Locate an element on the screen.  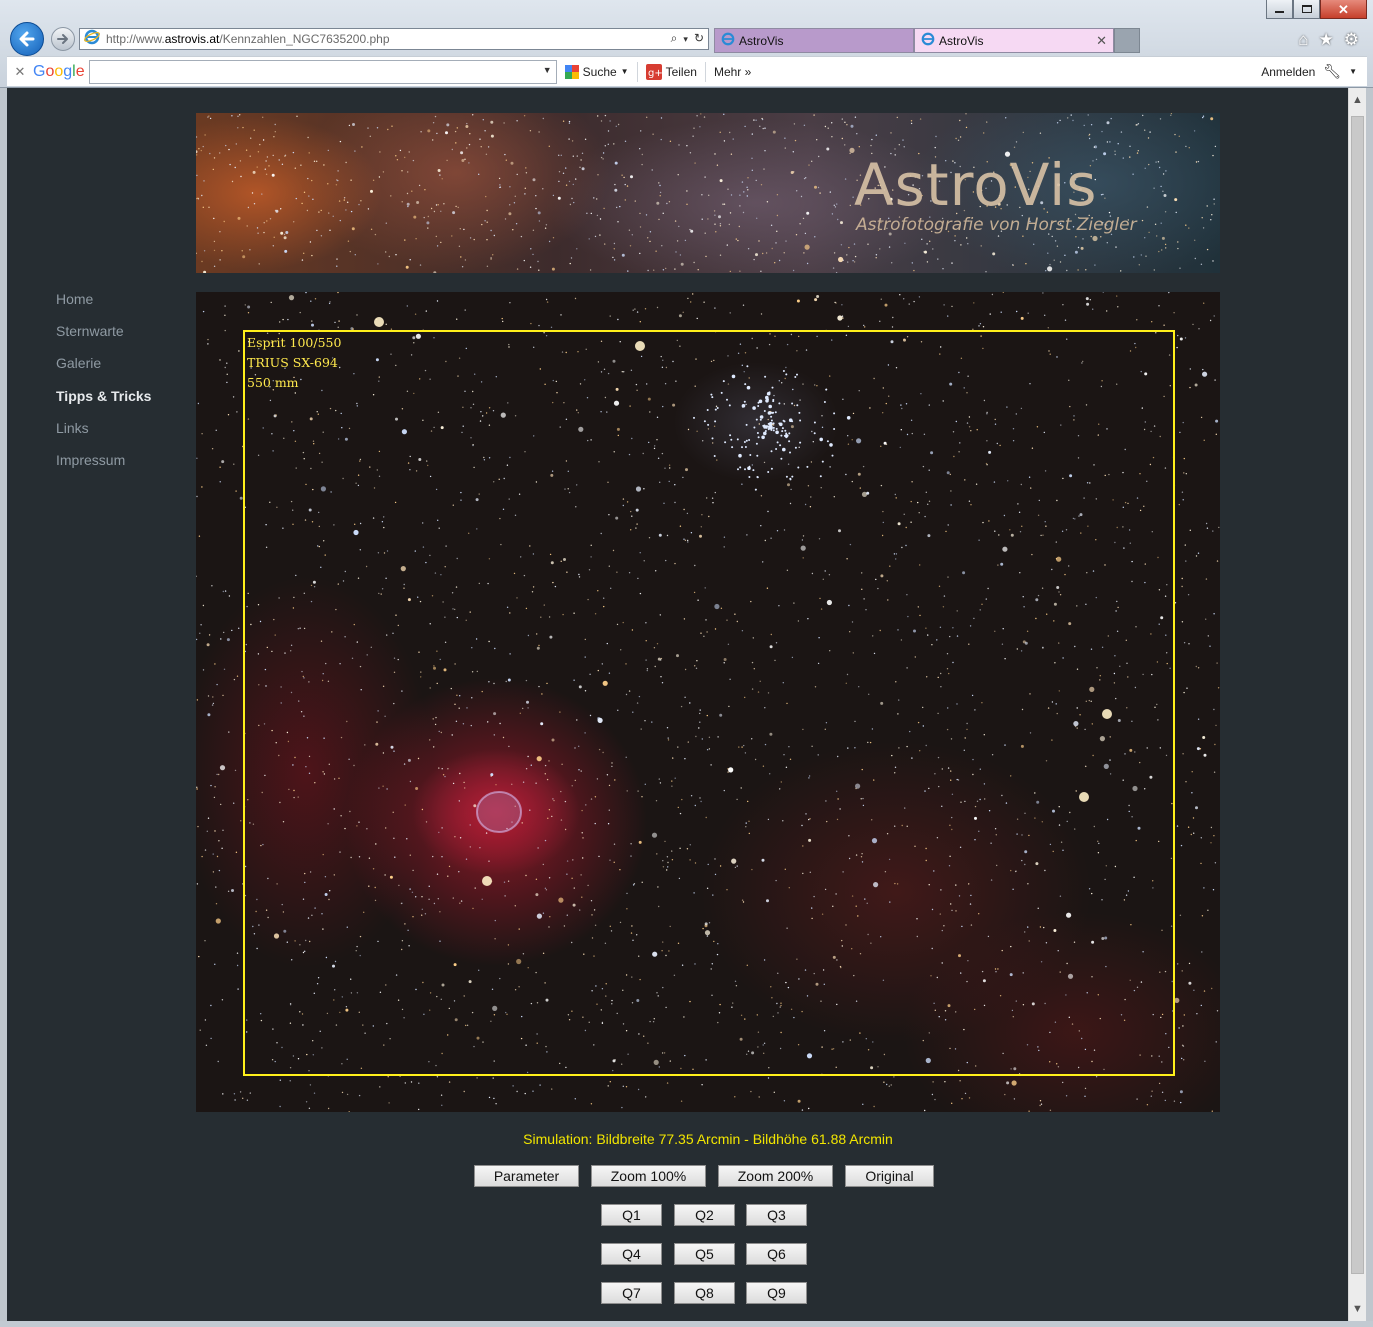
favorites-star-icon: ★ is located at coordinates (1326, 40).